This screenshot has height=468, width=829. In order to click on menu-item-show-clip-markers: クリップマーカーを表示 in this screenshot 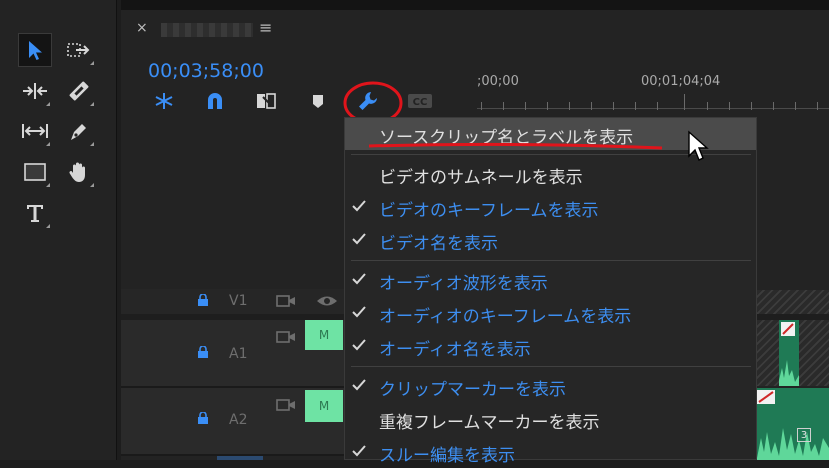, I will do `click(550, 386)`.